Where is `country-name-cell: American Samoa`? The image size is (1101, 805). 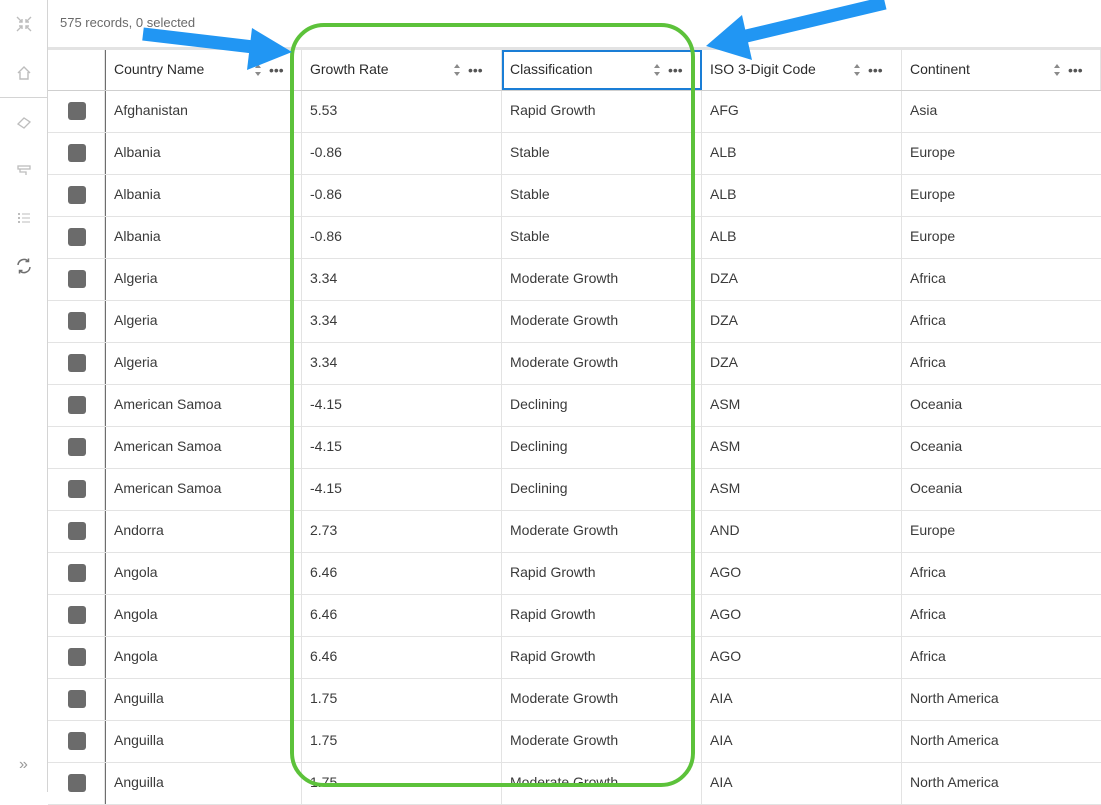
country-name-cell: American Samoa is located at coordinates (203, 489).